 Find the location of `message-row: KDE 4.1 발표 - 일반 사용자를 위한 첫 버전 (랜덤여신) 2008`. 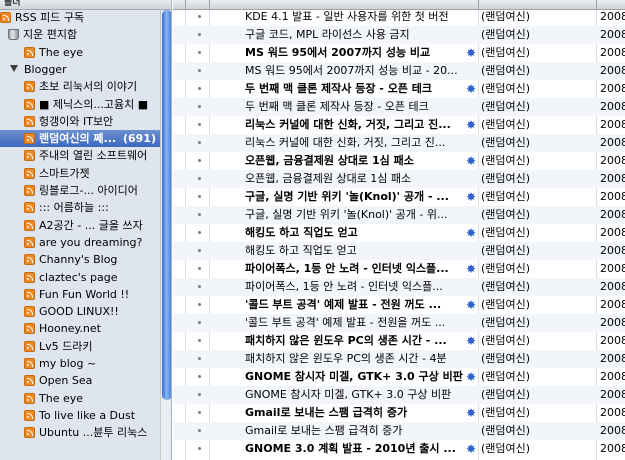

message-row: KDE 4.1 발표 - 일반 사용자를 위한 첫 버전 (랜덤여신) 2008 is located at coordinates (399, 17).